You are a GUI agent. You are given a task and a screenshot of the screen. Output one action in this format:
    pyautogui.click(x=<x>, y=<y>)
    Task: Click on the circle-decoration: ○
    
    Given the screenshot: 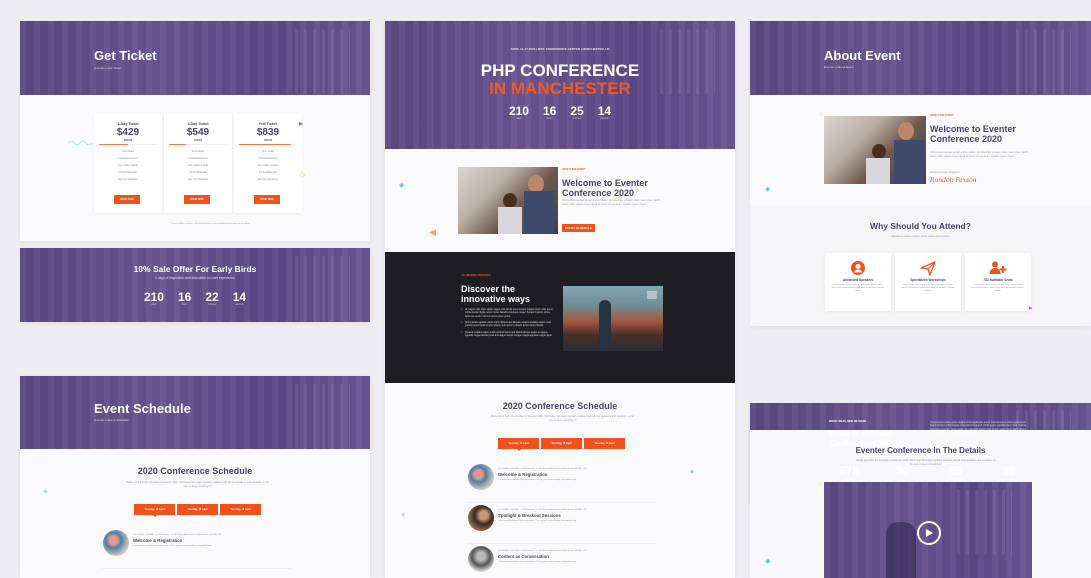 What is the action you would take?
    pyautogui.click(x=820, y=485)
    